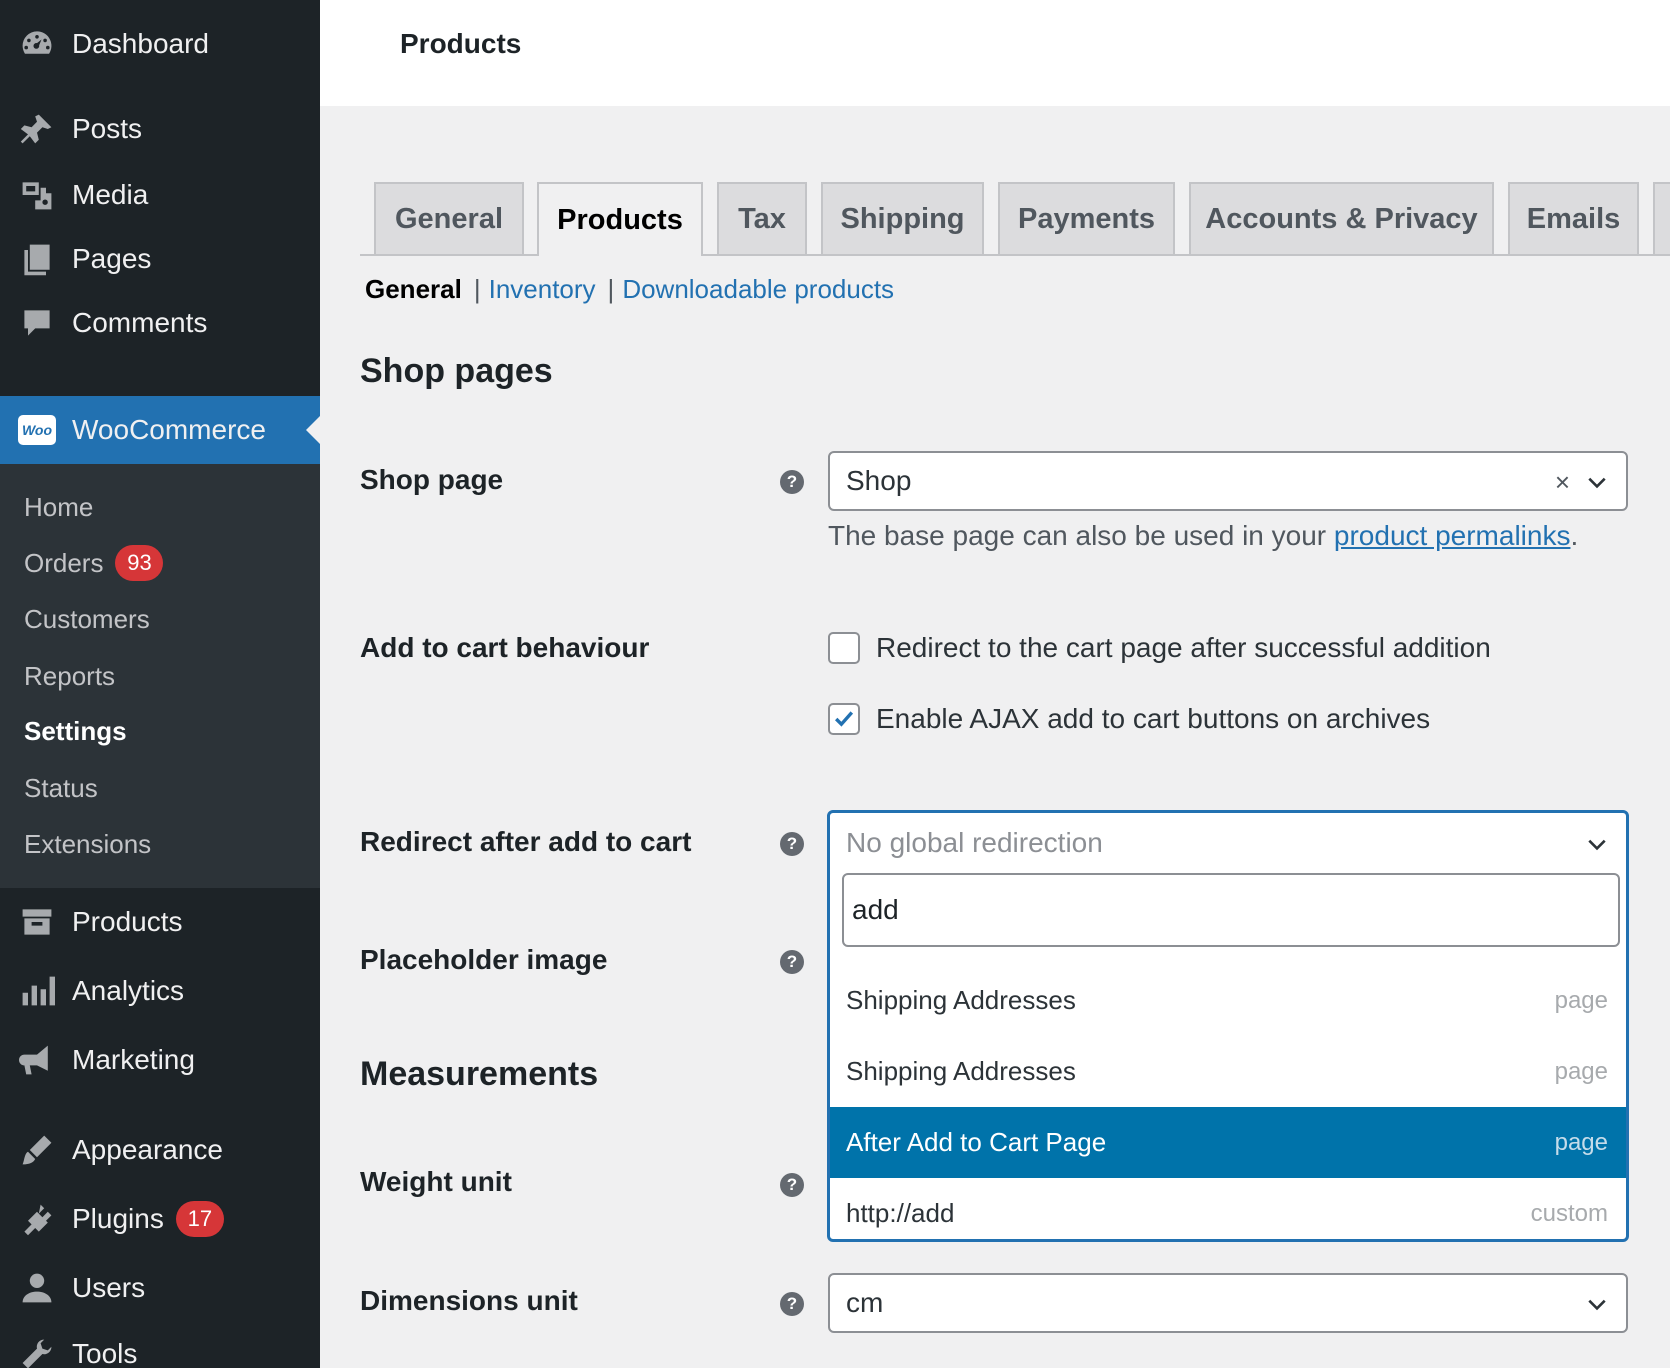 This screenshot has width=1670, height=1368. What do you see at coordinates (1661, 218) in the screenshot?
I see `tab-overflow` at bounding box center [1661, 218].